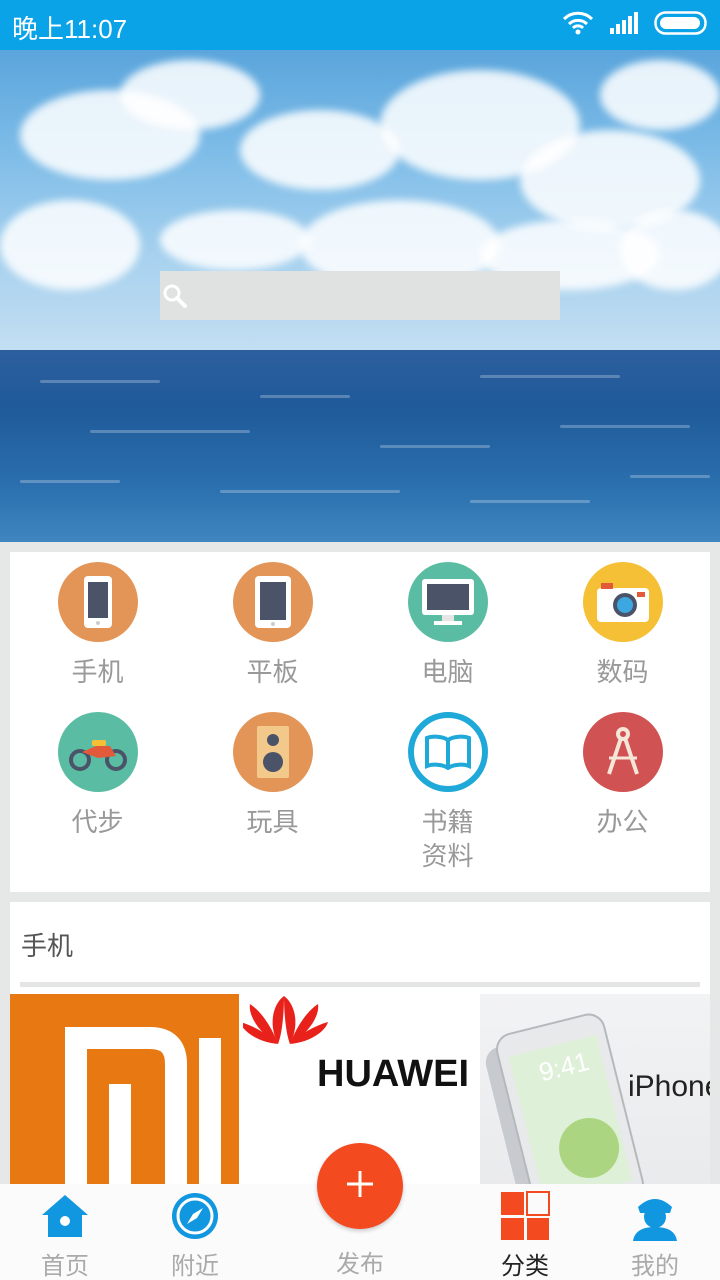  I want to click on search-icon, so click(175, 295).